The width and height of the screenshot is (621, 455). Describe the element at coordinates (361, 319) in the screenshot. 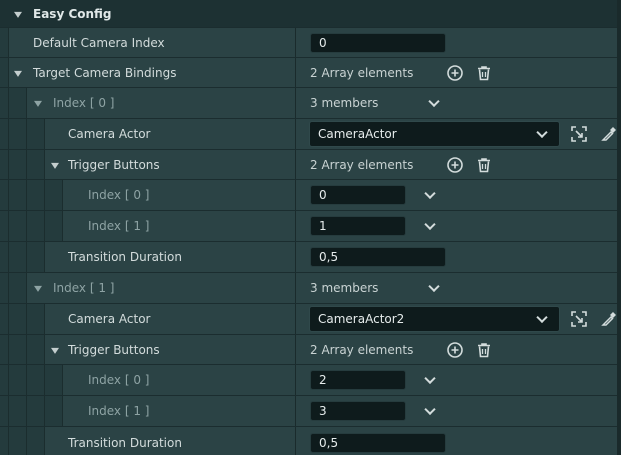

I see `combo-value: CameraActor2` at that location.